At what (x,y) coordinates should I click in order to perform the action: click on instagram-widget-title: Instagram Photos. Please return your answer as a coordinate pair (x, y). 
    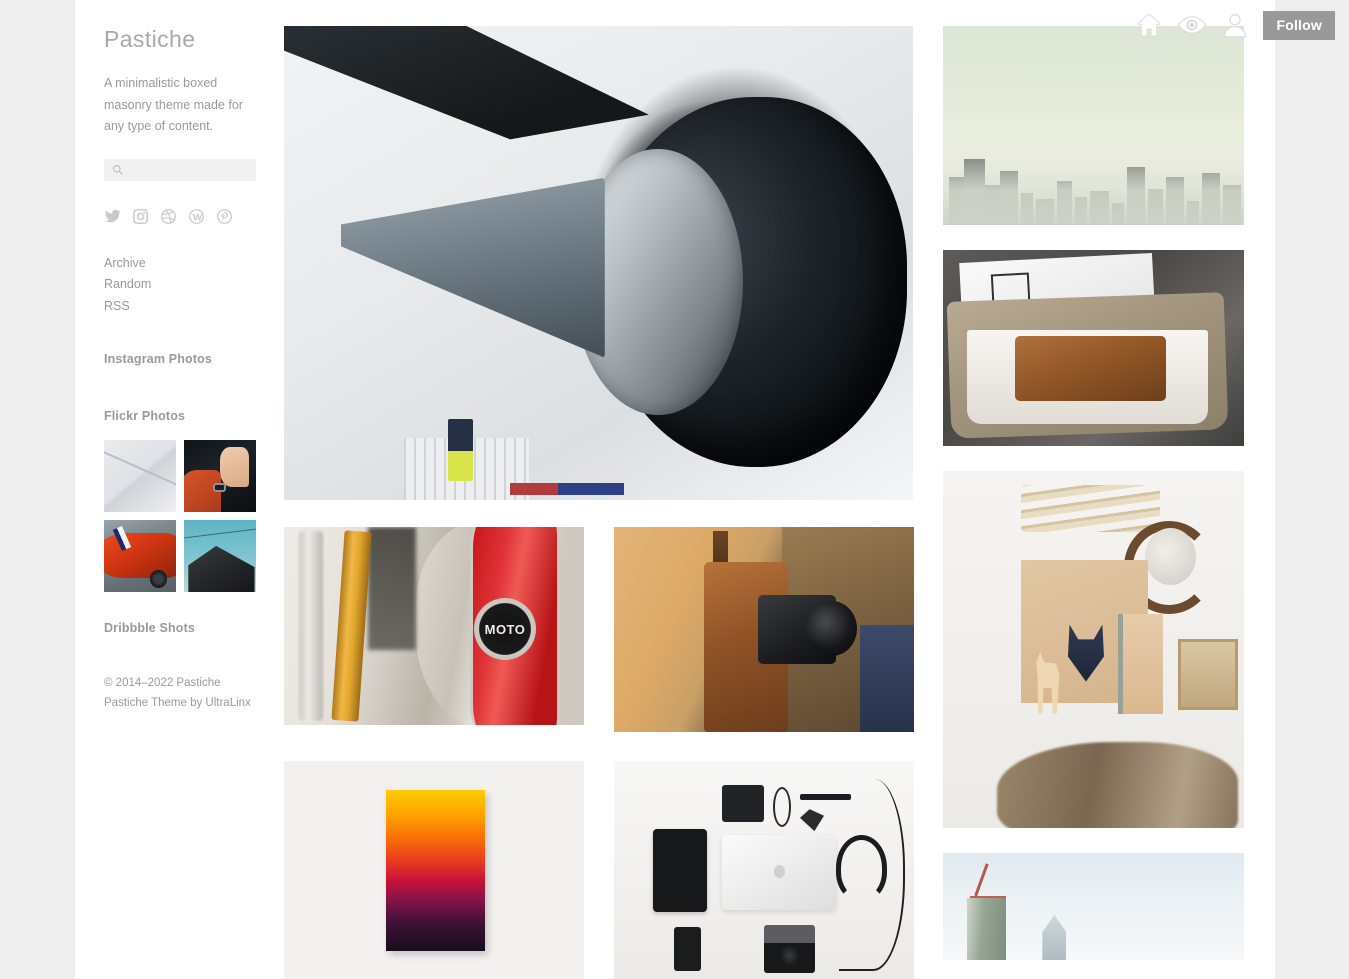
    Looking at the image, I should click on (158, 359).